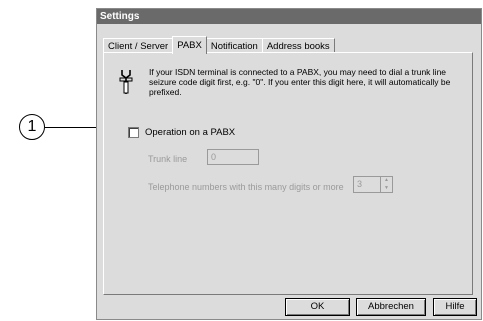 This screenshot has width=483, height=321. What do you see at coordinates (391, 307) in the screenshot?
I see `cancel-button: Abbrechen` at bounding box center [391, 307].